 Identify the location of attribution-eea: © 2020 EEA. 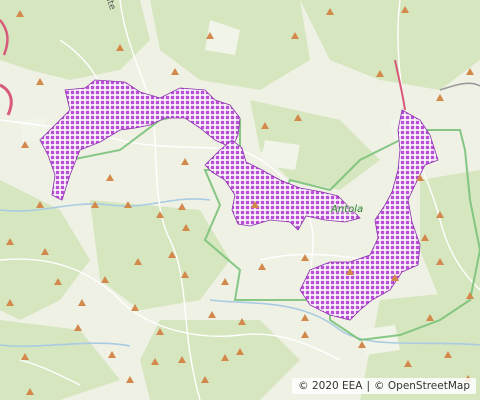
(330, 386).